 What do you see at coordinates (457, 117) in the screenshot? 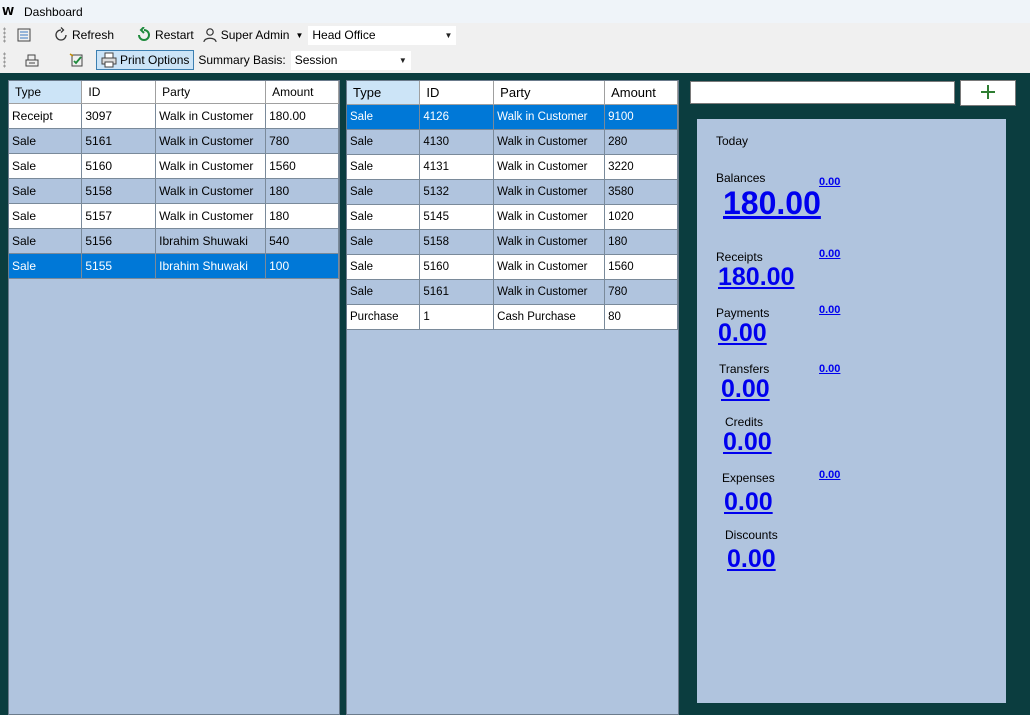
I see `cell-id: 4126` at bounding box center [457, 117].